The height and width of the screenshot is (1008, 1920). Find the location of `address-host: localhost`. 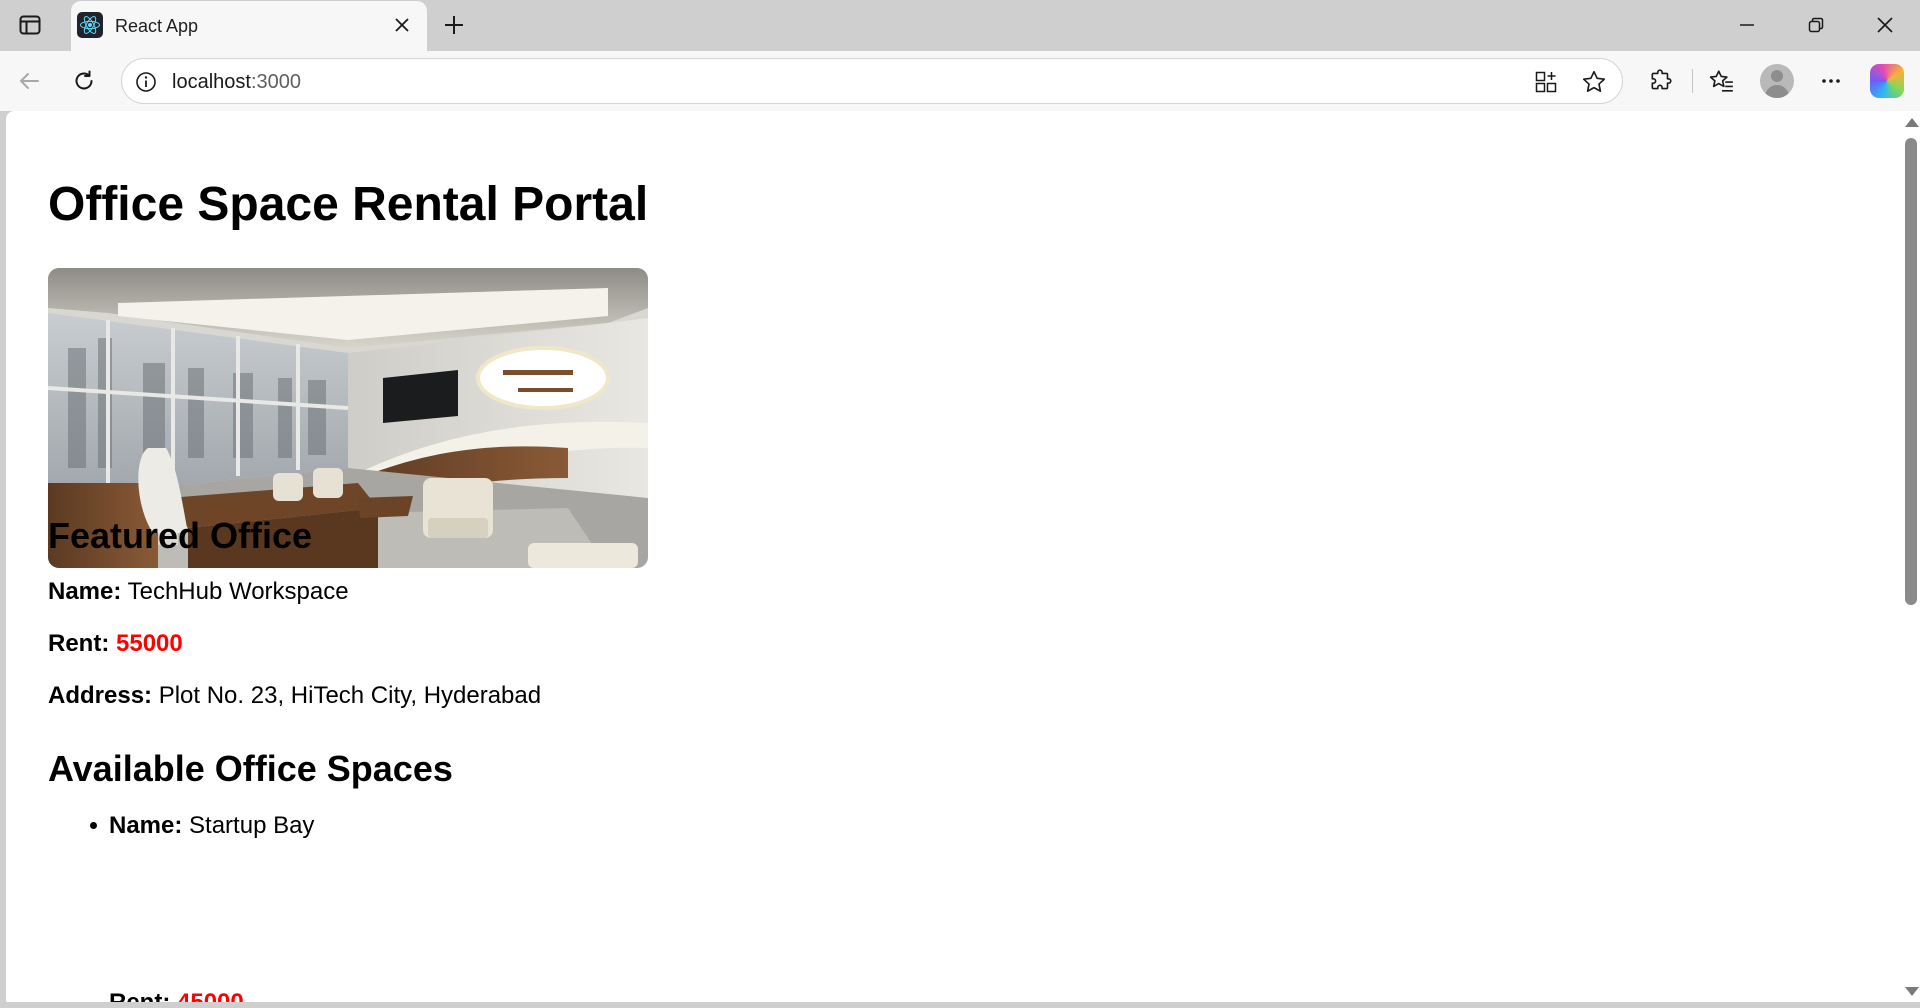

address-host: localhost is located at coordinates (211, 82).